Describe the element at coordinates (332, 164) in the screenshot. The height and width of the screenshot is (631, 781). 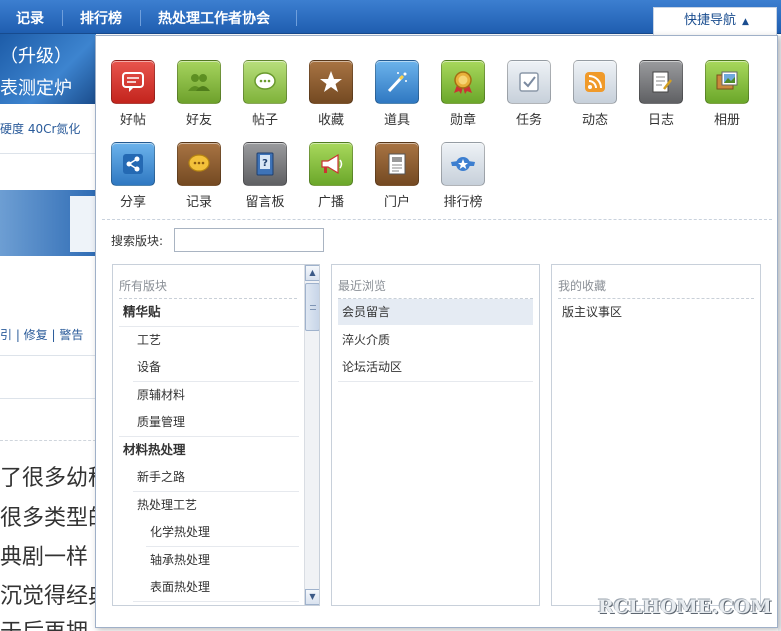
I see `megaphone-icon` at that location.